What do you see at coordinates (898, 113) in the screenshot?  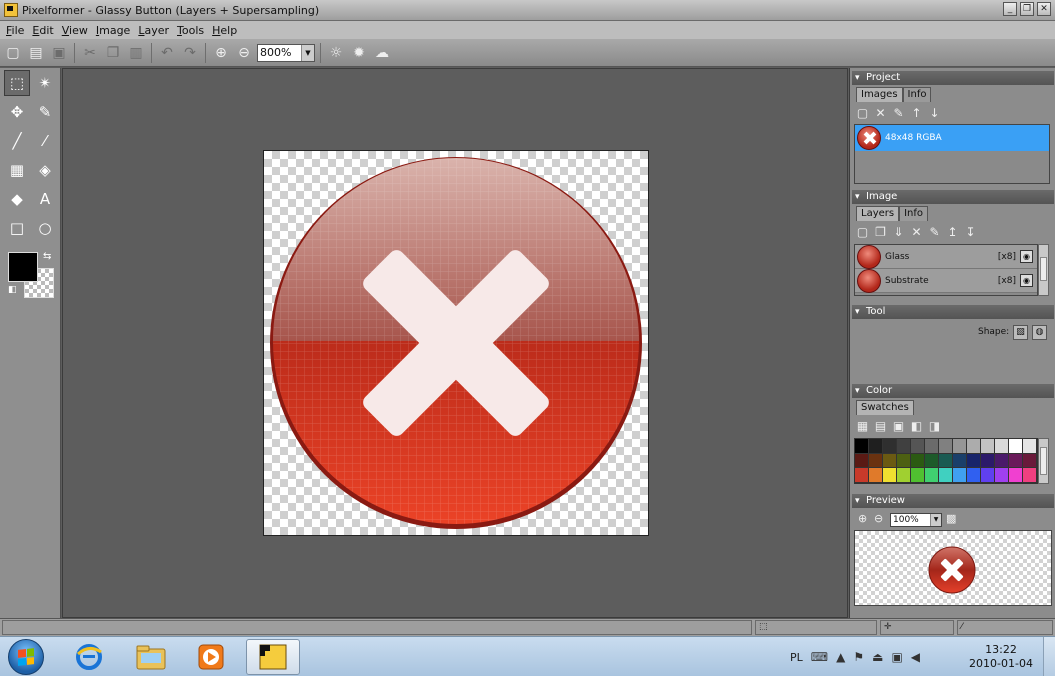 I see `properties-icon: ✎` at bounding box center [898, 113].